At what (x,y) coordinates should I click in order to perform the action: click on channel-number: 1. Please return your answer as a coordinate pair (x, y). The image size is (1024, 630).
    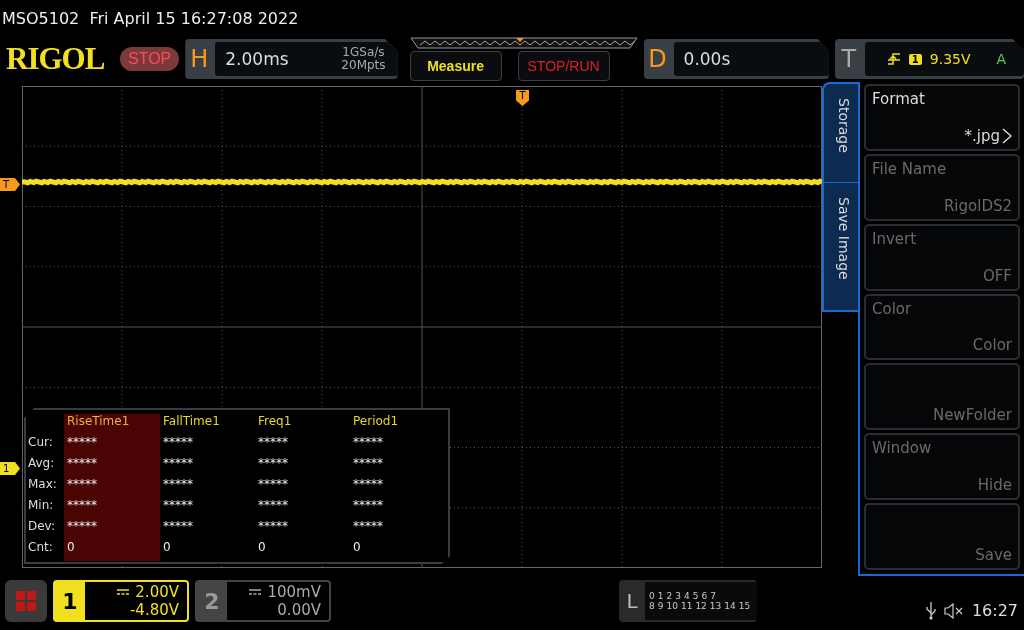
    Looking at the image, I should click on (70, 601).